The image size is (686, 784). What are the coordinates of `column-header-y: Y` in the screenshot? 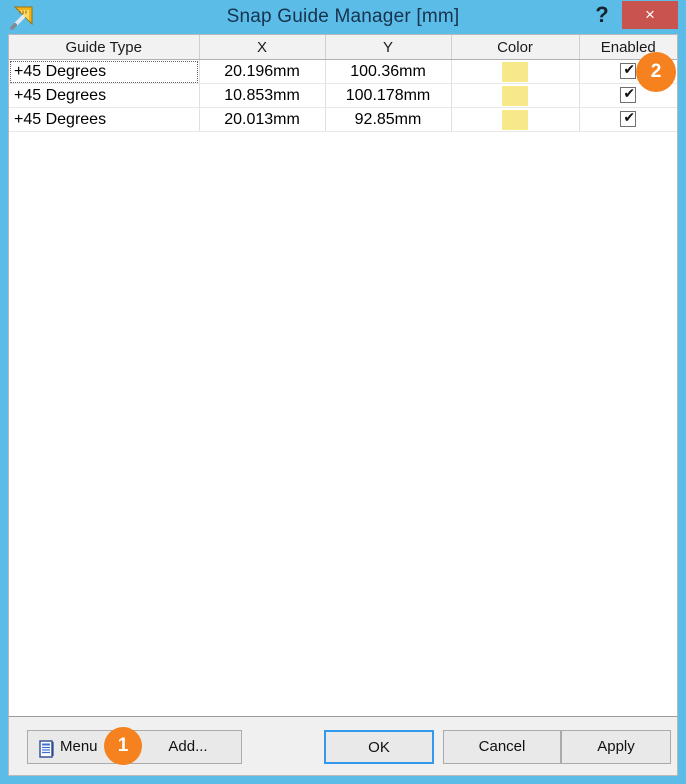 It's located at (388, 47).